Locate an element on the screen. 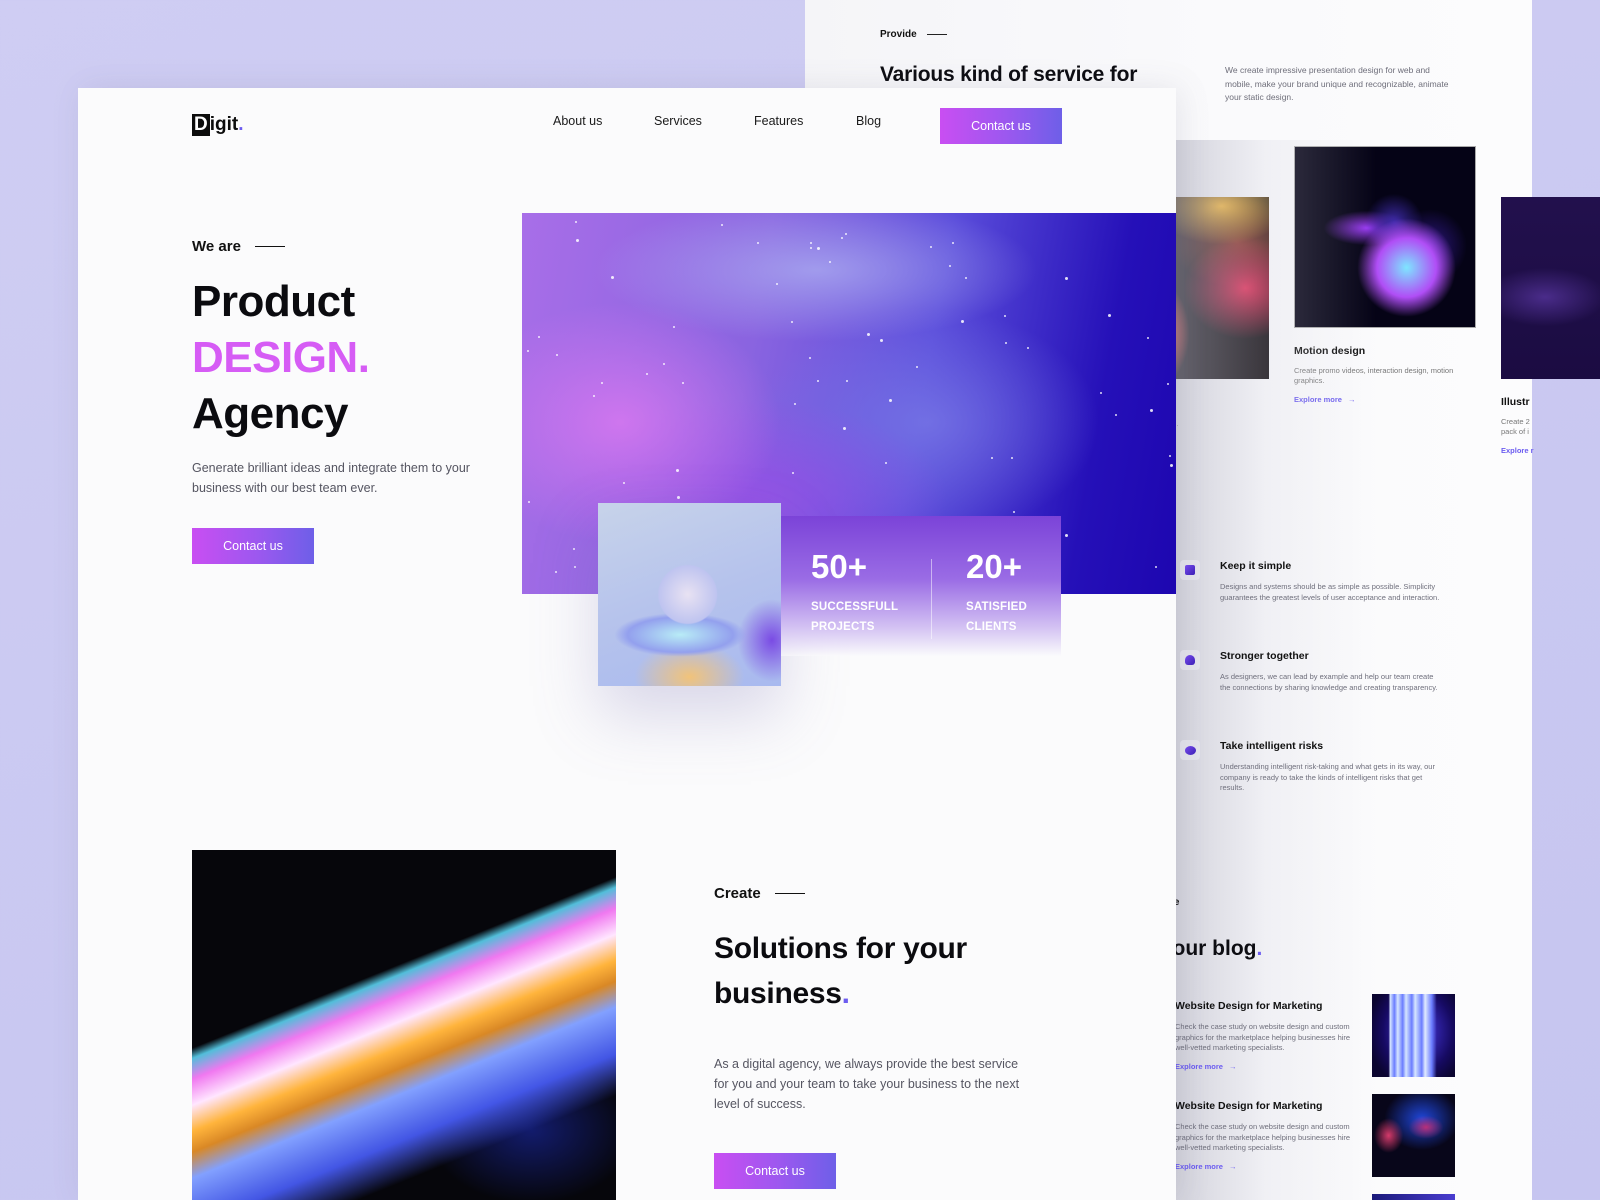 The height and width of the screenshot is (1200, 1600). hero-title-accent: DESIGN. is located at coordinates (281, 357).